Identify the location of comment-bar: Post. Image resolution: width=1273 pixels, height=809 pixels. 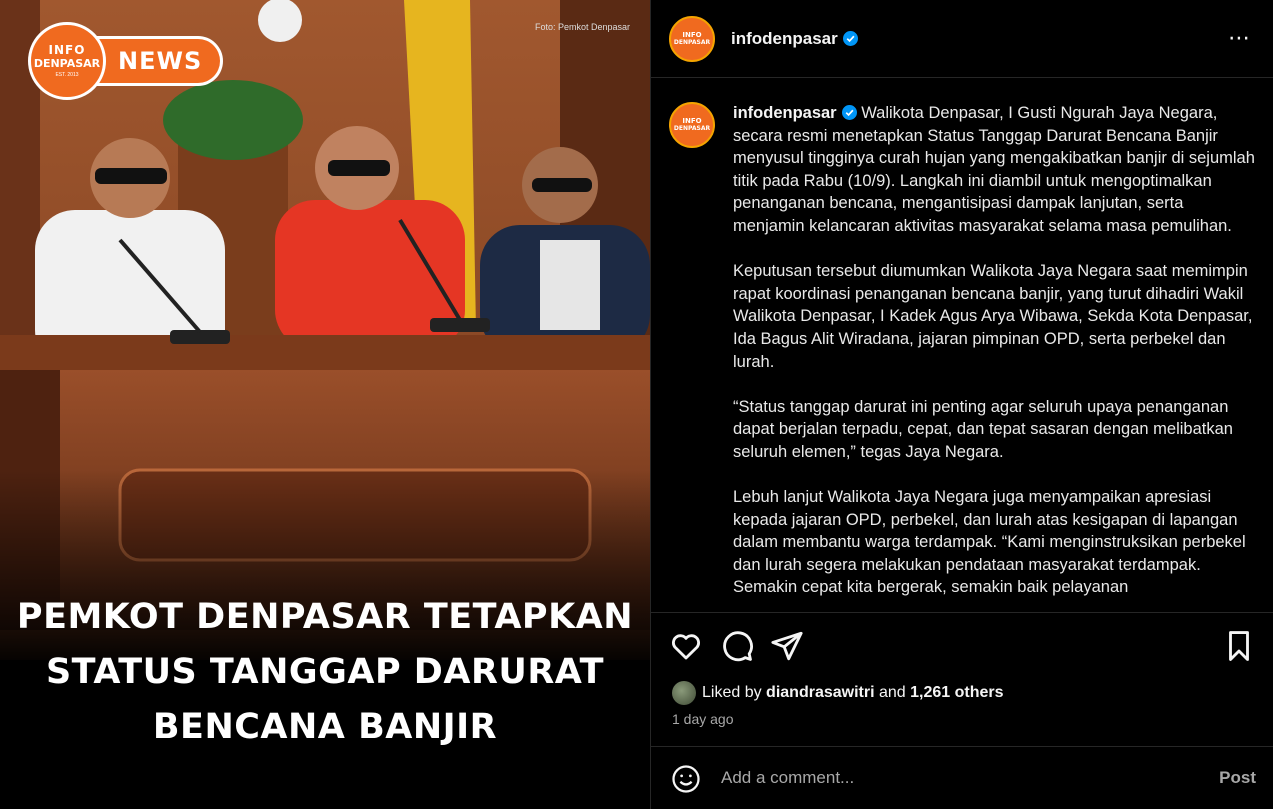
(962, 777).